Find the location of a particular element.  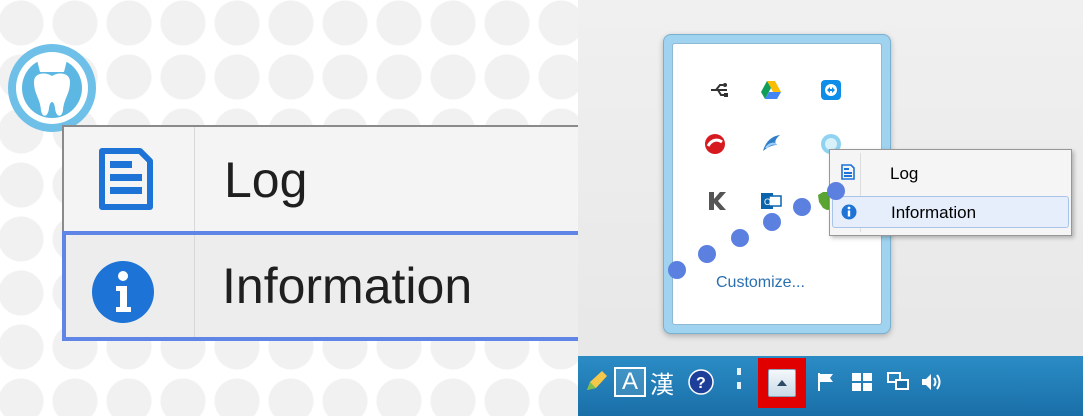

svg-text: O is located at coordinates (767, 202).